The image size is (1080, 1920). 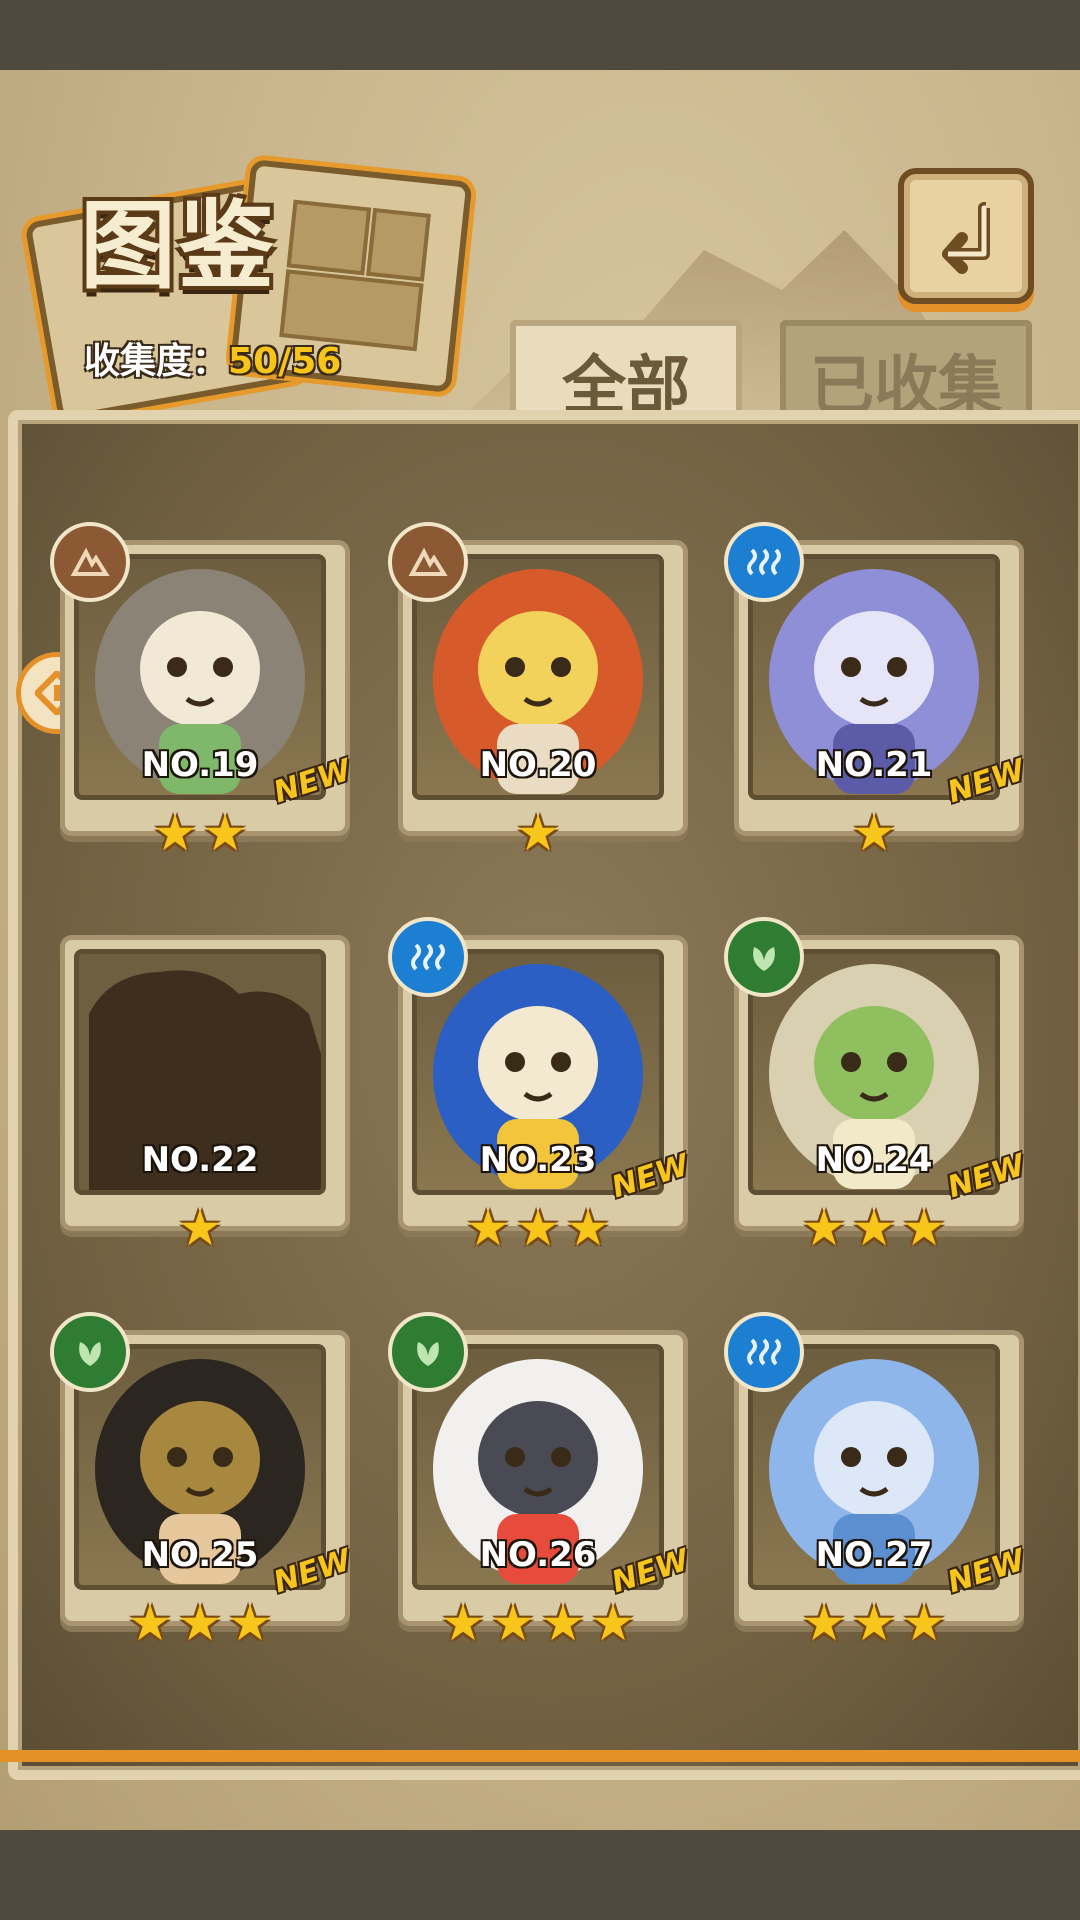 What do you see at coordinates (202, 690) in the screenshot?
I see `monster-card: NO.19 NEW ★ ★` at bounding box center [202, 690].